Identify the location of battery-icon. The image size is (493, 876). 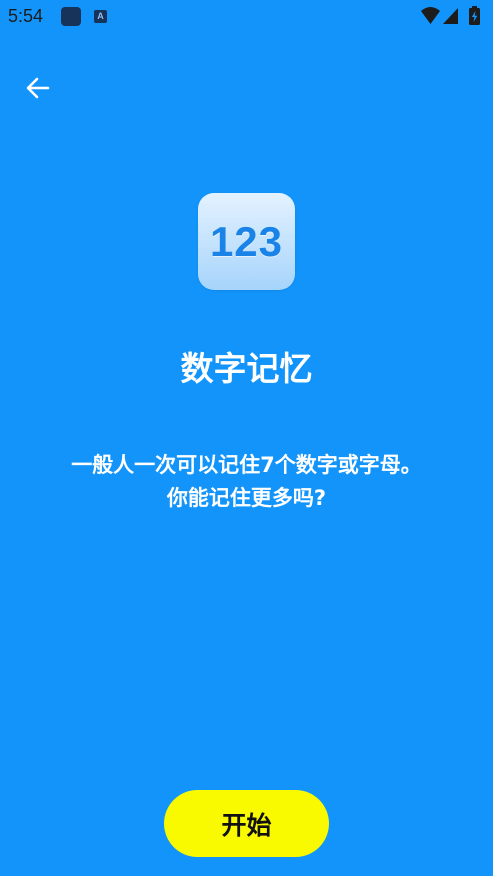
(474, 15).